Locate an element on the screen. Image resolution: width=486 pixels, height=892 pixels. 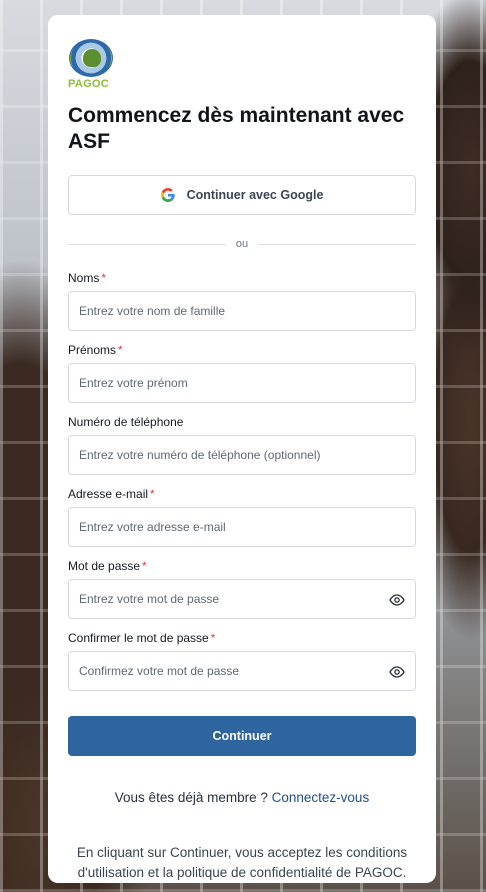
field-prenom: Prénoms * is located at coordinates (242, 373).